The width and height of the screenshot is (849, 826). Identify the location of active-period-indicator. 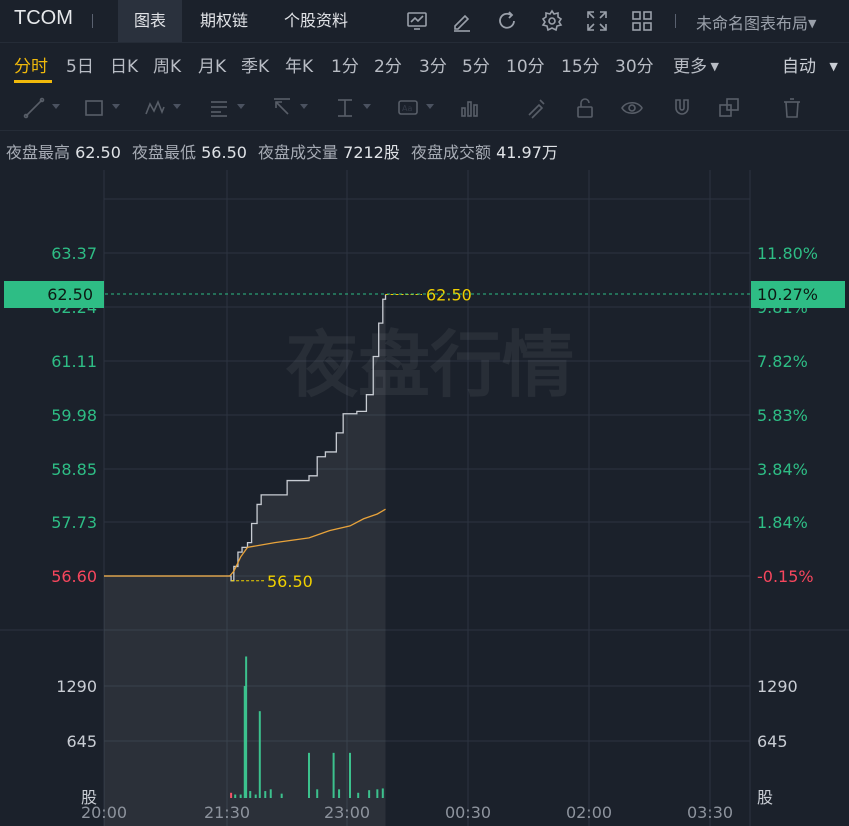
(33, 81).